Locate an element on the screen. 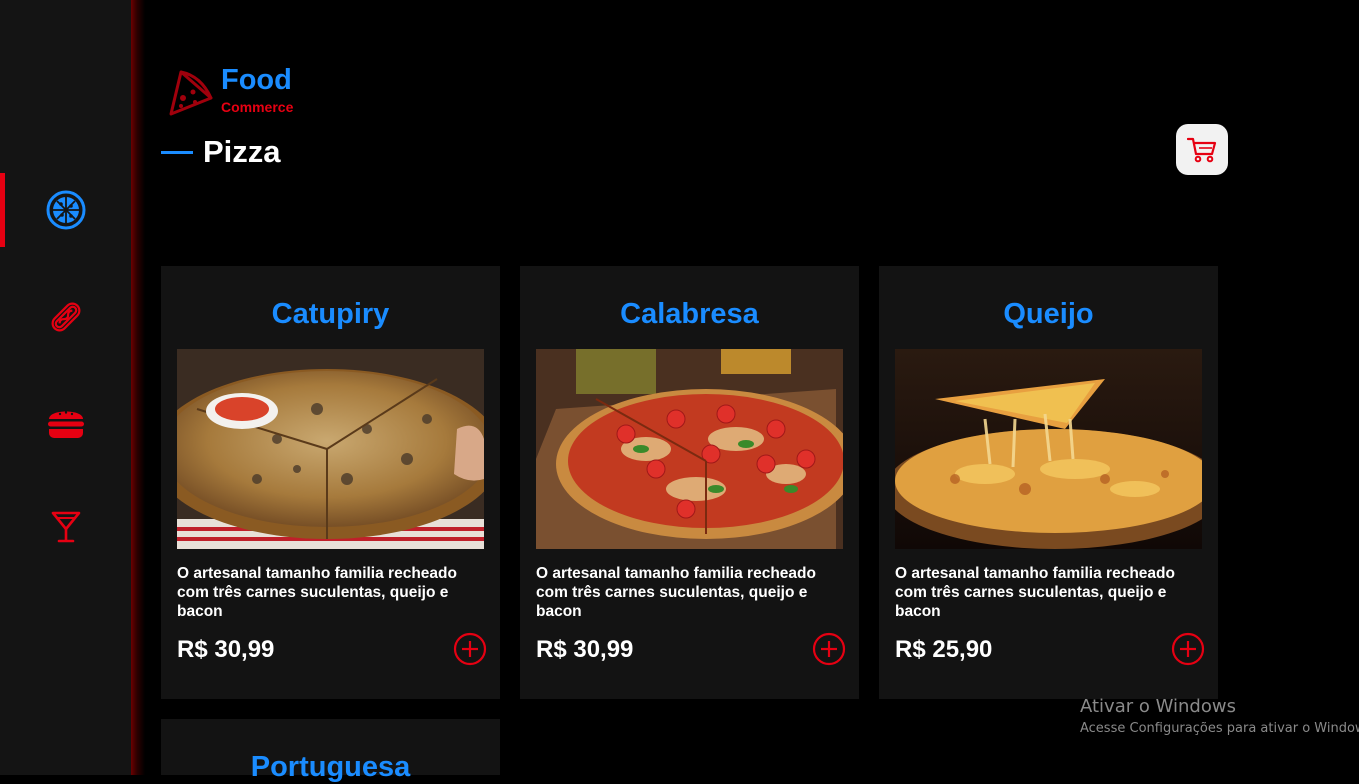  sidebar-item-burger is located at coordinates (65, 423).